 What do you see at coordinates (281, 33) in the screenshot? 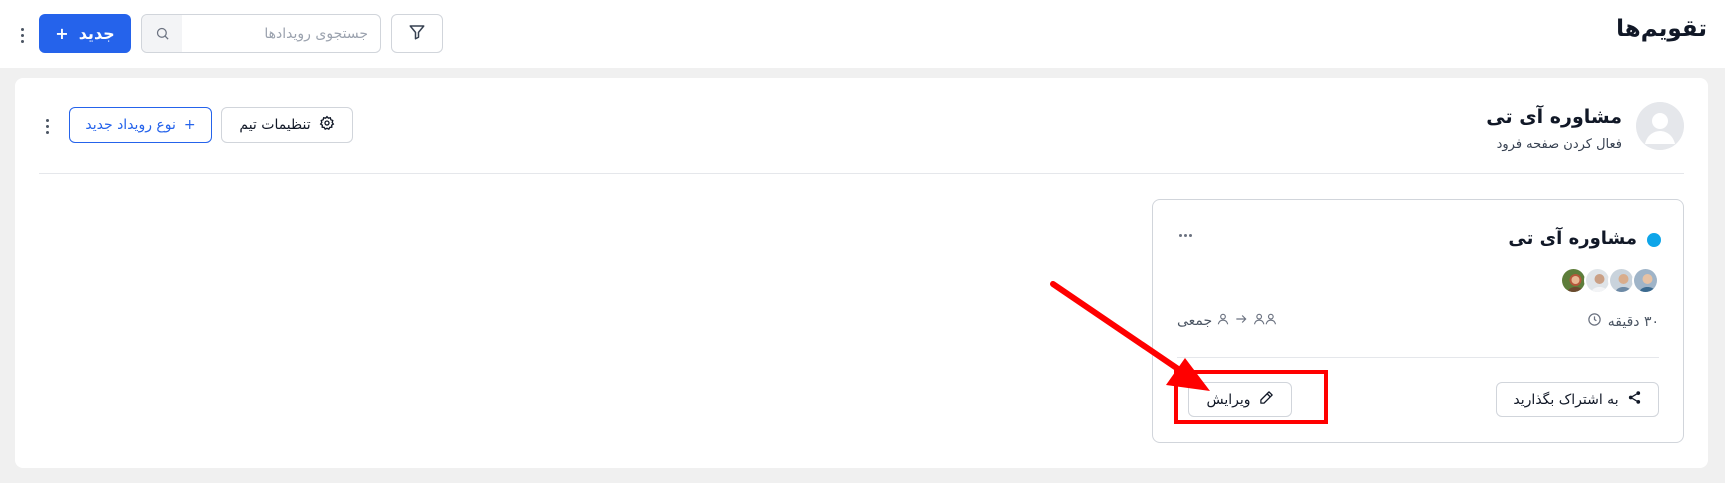
I see `search-input` at bounding box center [281, 33].